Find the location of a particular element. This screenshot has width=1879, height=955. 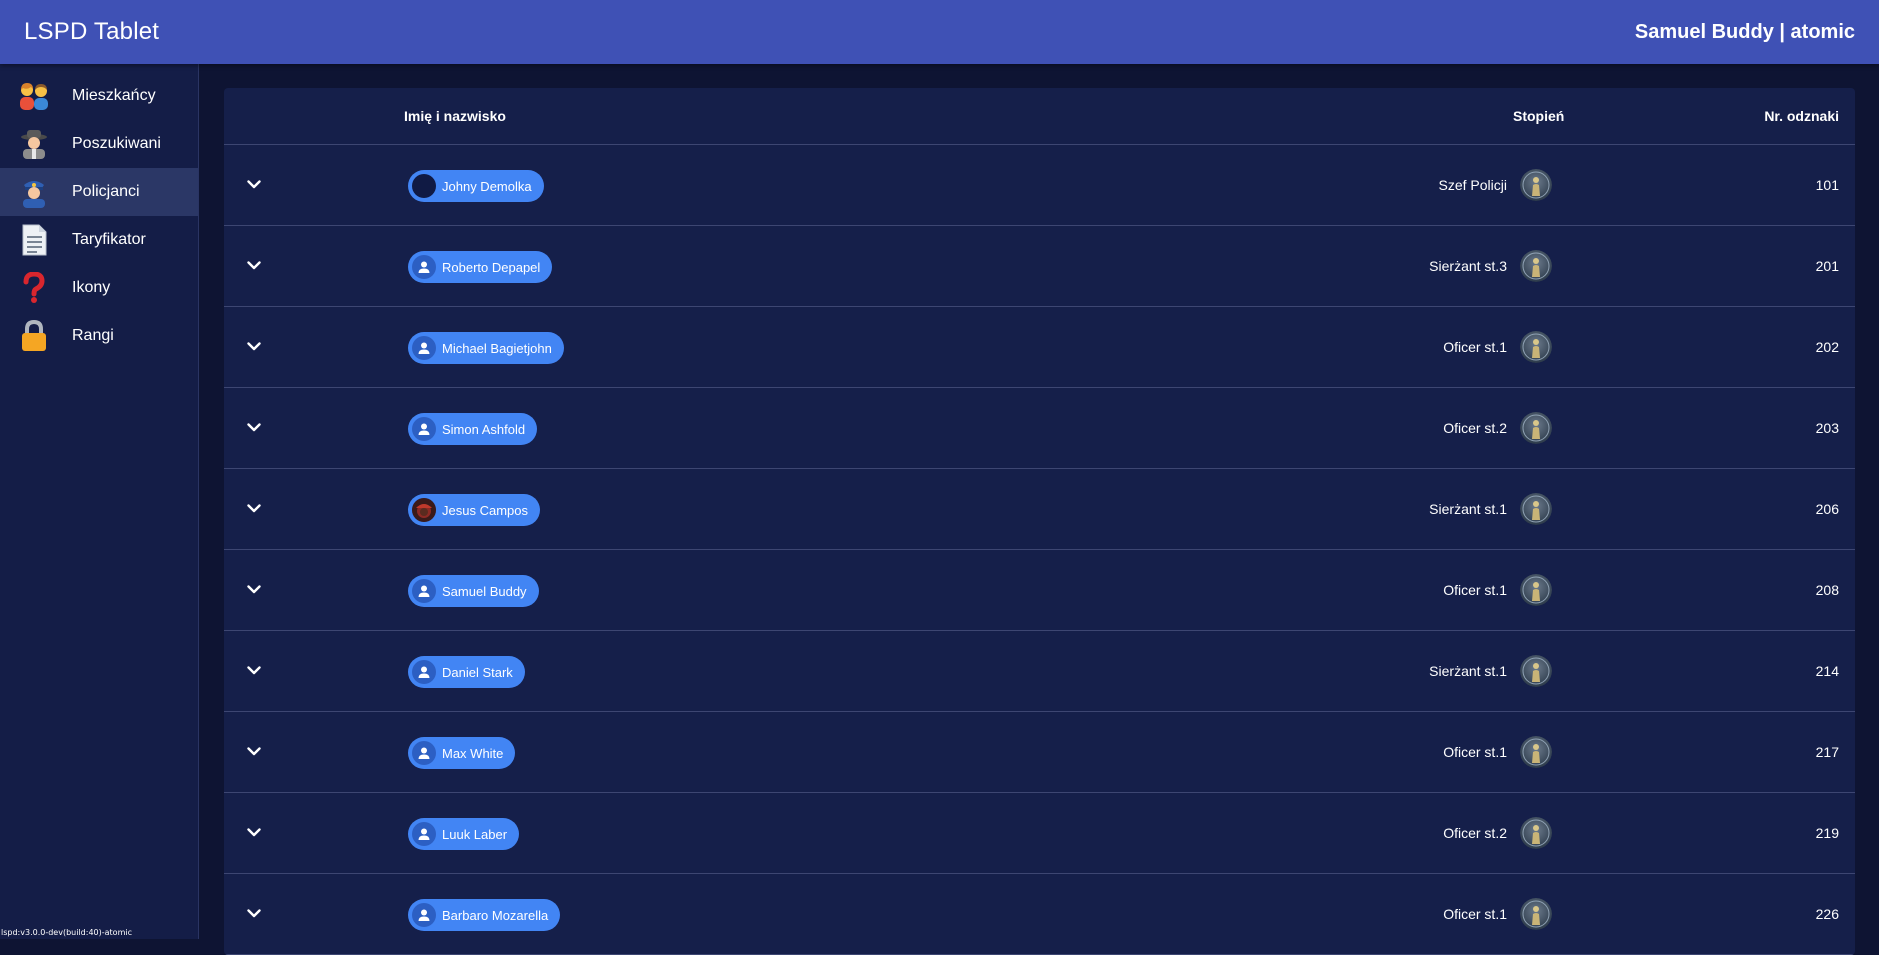

badge-number: 214 is located at coordinates (1827, 671).